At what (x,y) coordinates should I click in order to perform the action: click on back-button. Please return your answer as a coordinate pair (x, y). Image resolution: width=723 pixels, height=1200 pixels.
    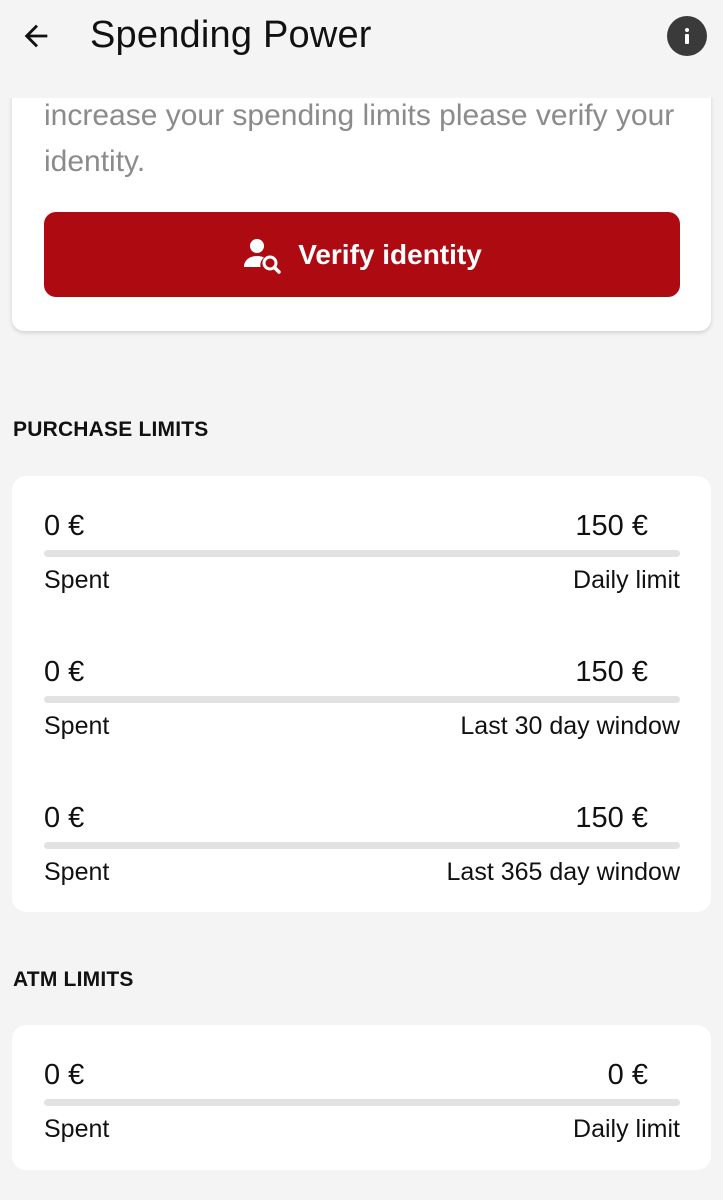
    Looking at the image, I should click on (36, 36).